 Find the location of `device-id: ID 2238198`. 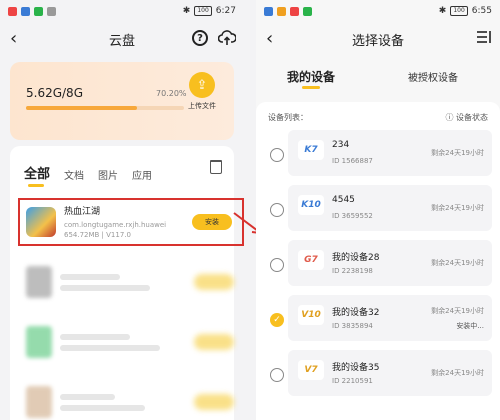

device-id: ID 2238198 is located at coordinates (352, 271).